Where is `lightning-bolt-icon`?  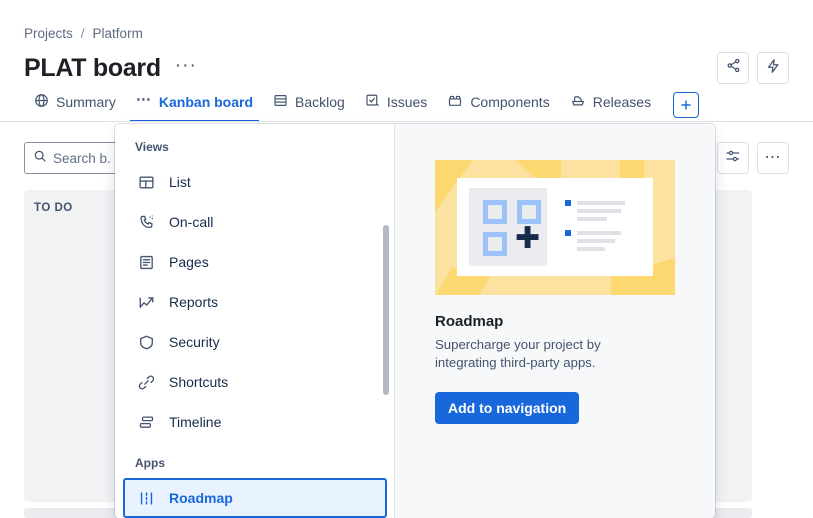 lightning-bolt-icon is located at coordinates (773, 68).